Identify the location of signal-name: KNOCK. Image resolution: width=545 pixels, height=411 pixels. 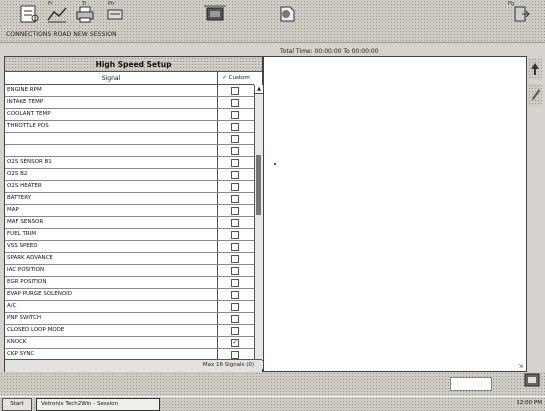
(17, 342).